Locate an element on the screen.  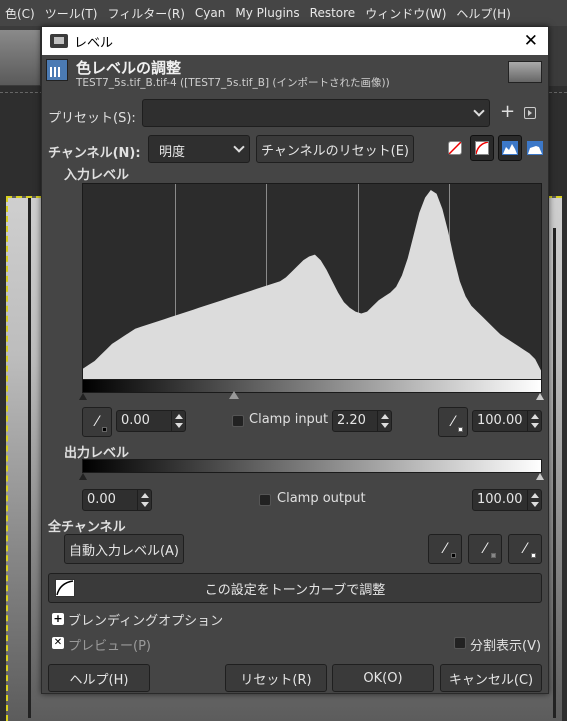
dialog-titlebar: レベル ✕ is located at coordinates (295, 41).